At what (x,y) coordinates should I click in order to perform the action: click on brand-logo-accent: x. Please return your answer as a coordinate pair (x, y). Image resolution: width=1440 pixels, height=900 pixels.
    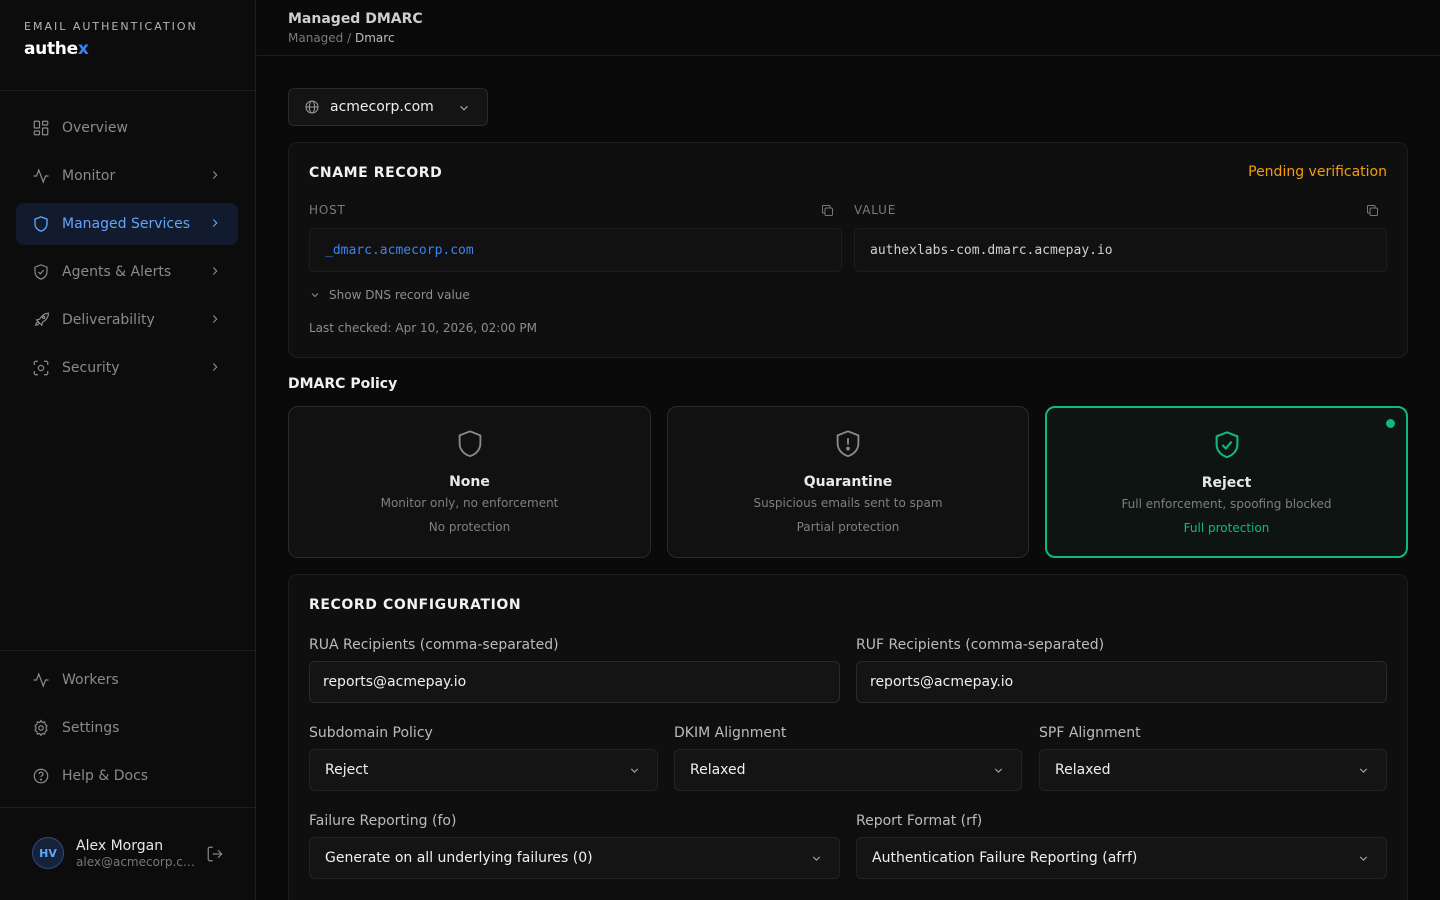
    Looking at the image, I should click on (83, 49).